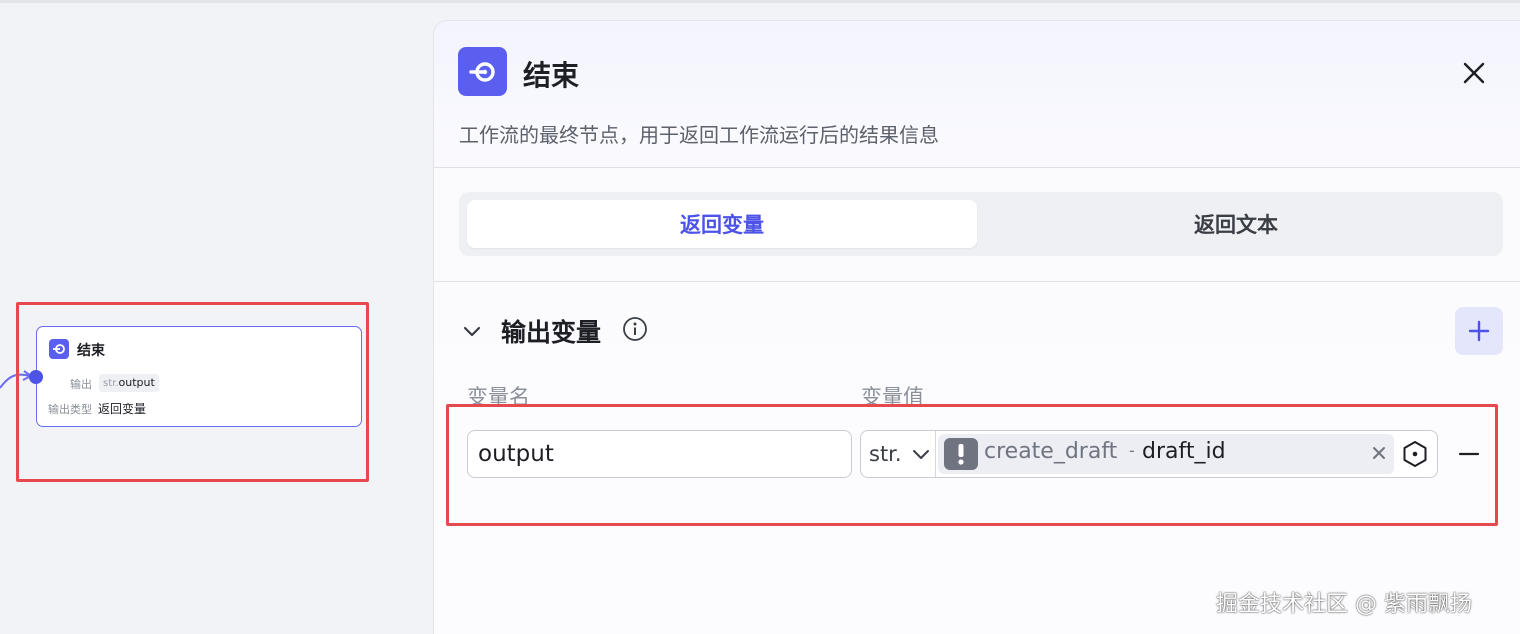 Image resolution: width=1520 pixels, height=634 pixels. I want to click on watermark: 掘金技术社区 @ 紫雨飘扬, so click(1344, 604).